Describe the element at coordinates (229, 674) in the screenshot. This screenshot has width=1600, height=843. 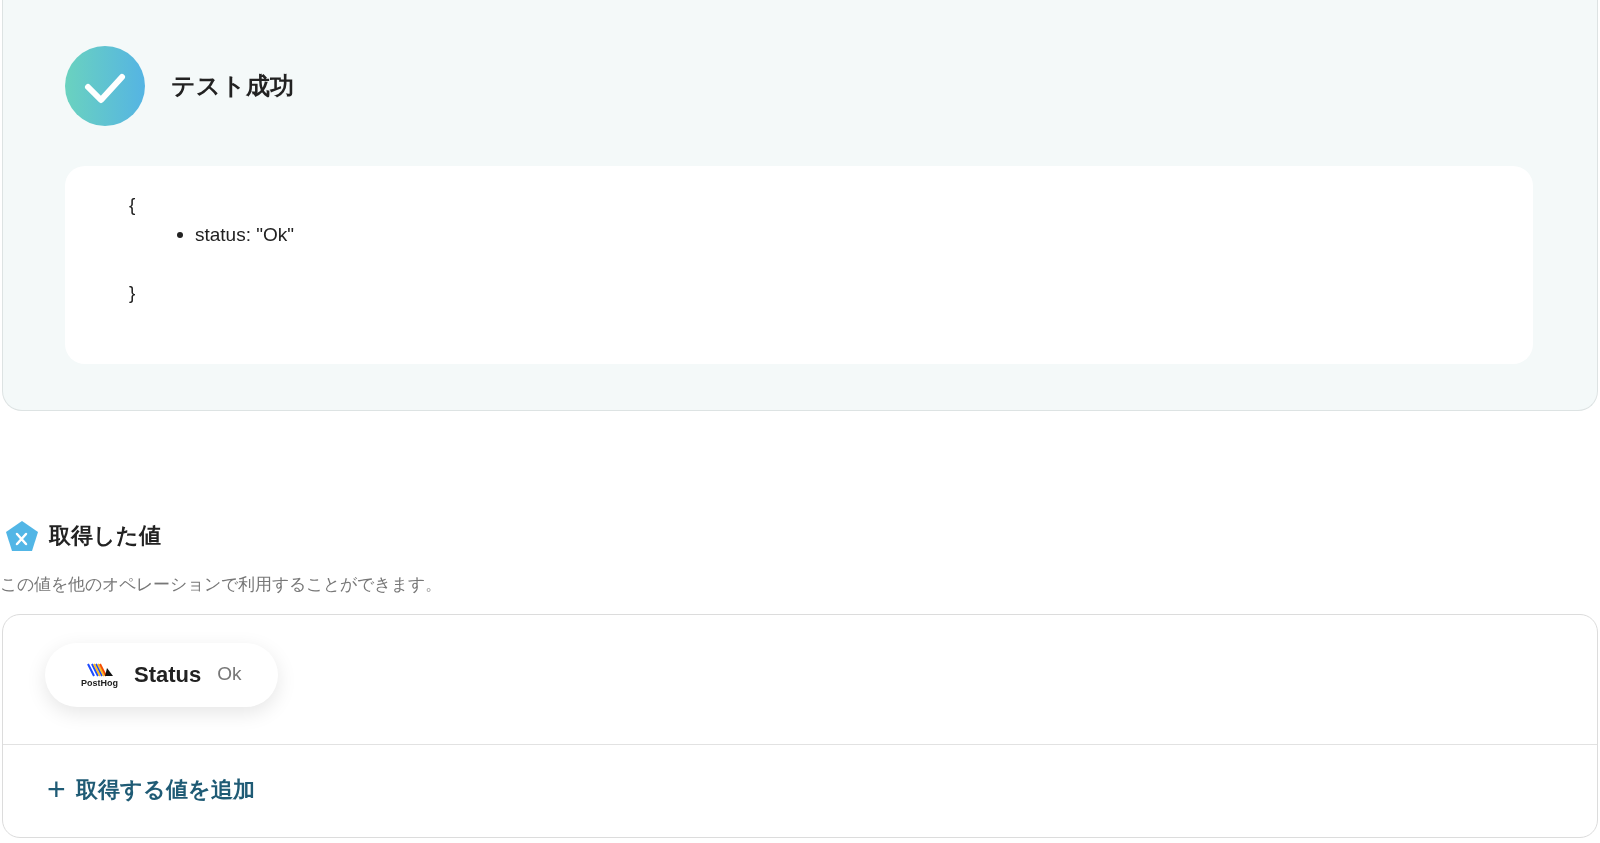
I see `value-text: Ok` at that location.